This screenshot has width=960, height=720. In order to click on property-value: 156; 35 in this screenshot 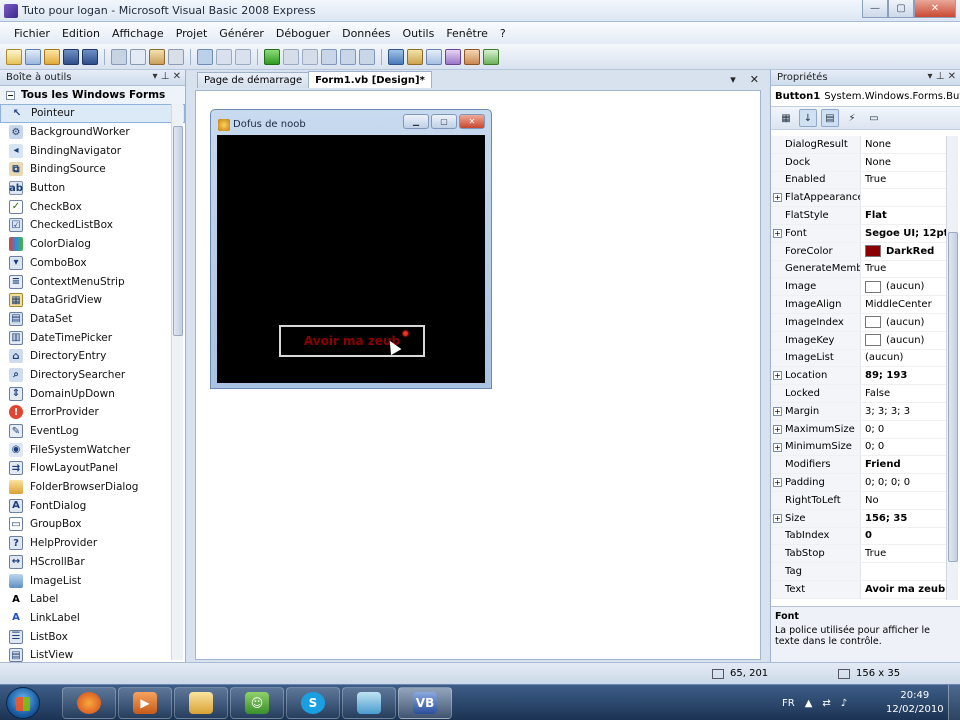, I will do `click(904, 518)`.